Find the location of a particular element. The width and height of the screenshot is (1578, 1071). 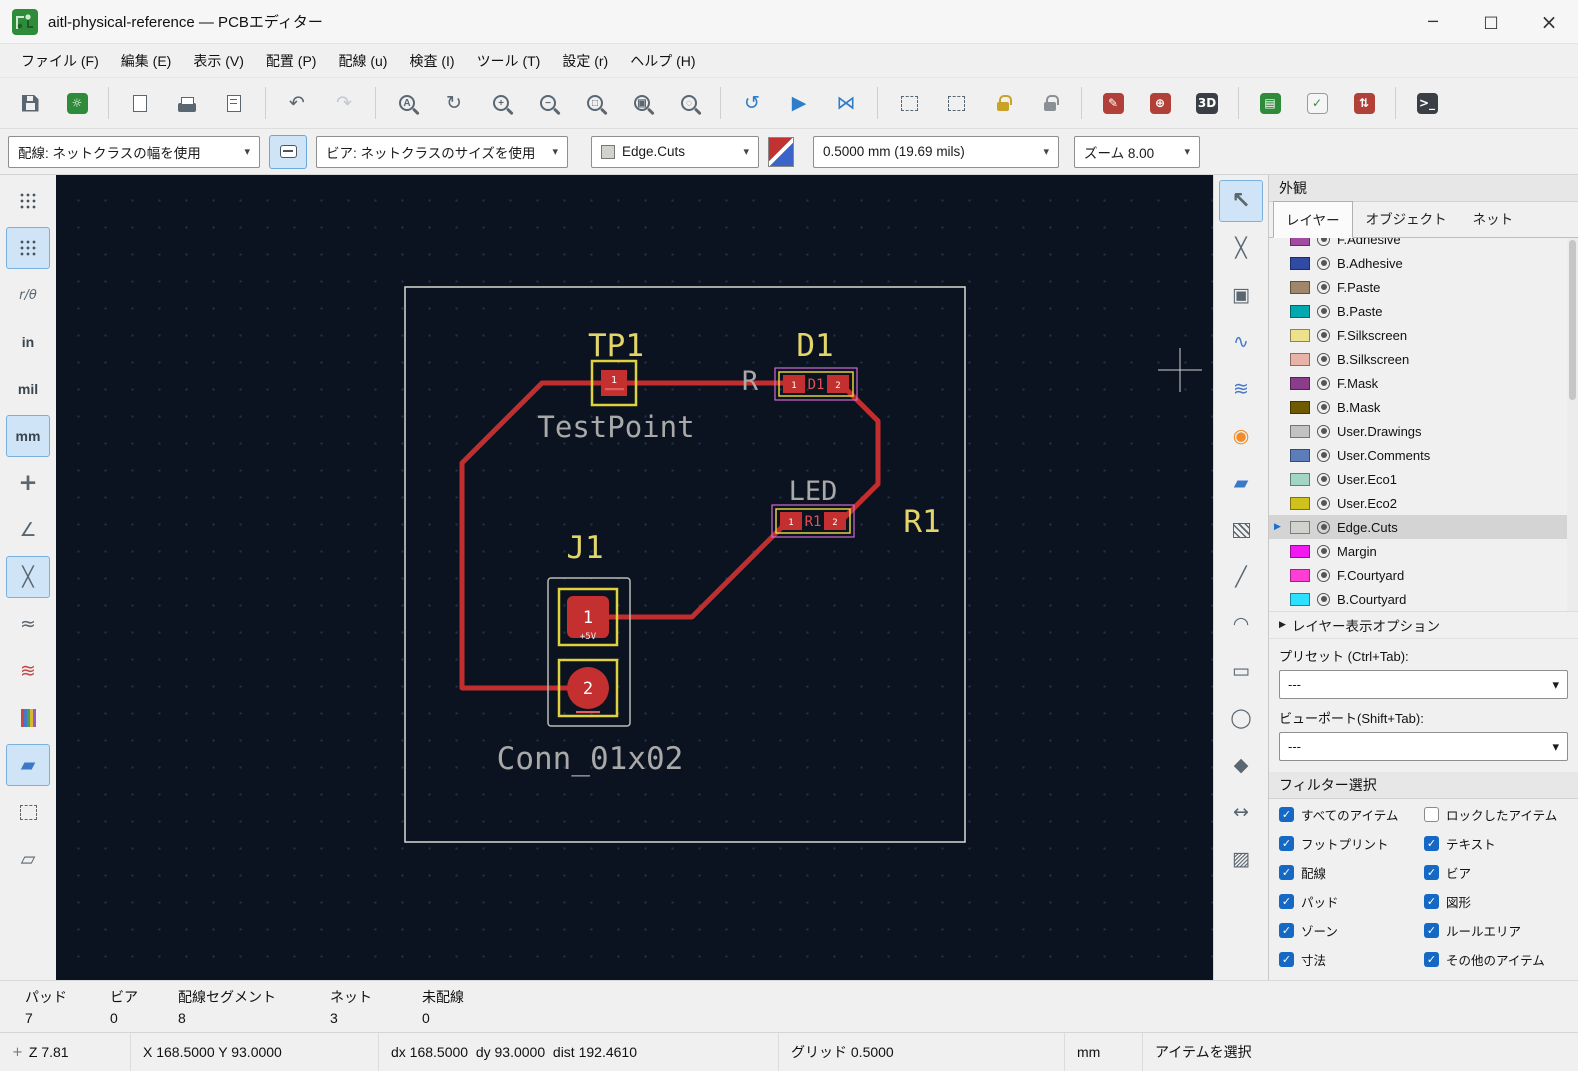

filter-tracks: ✓ 配線 is located at coordinates (1351, 872).